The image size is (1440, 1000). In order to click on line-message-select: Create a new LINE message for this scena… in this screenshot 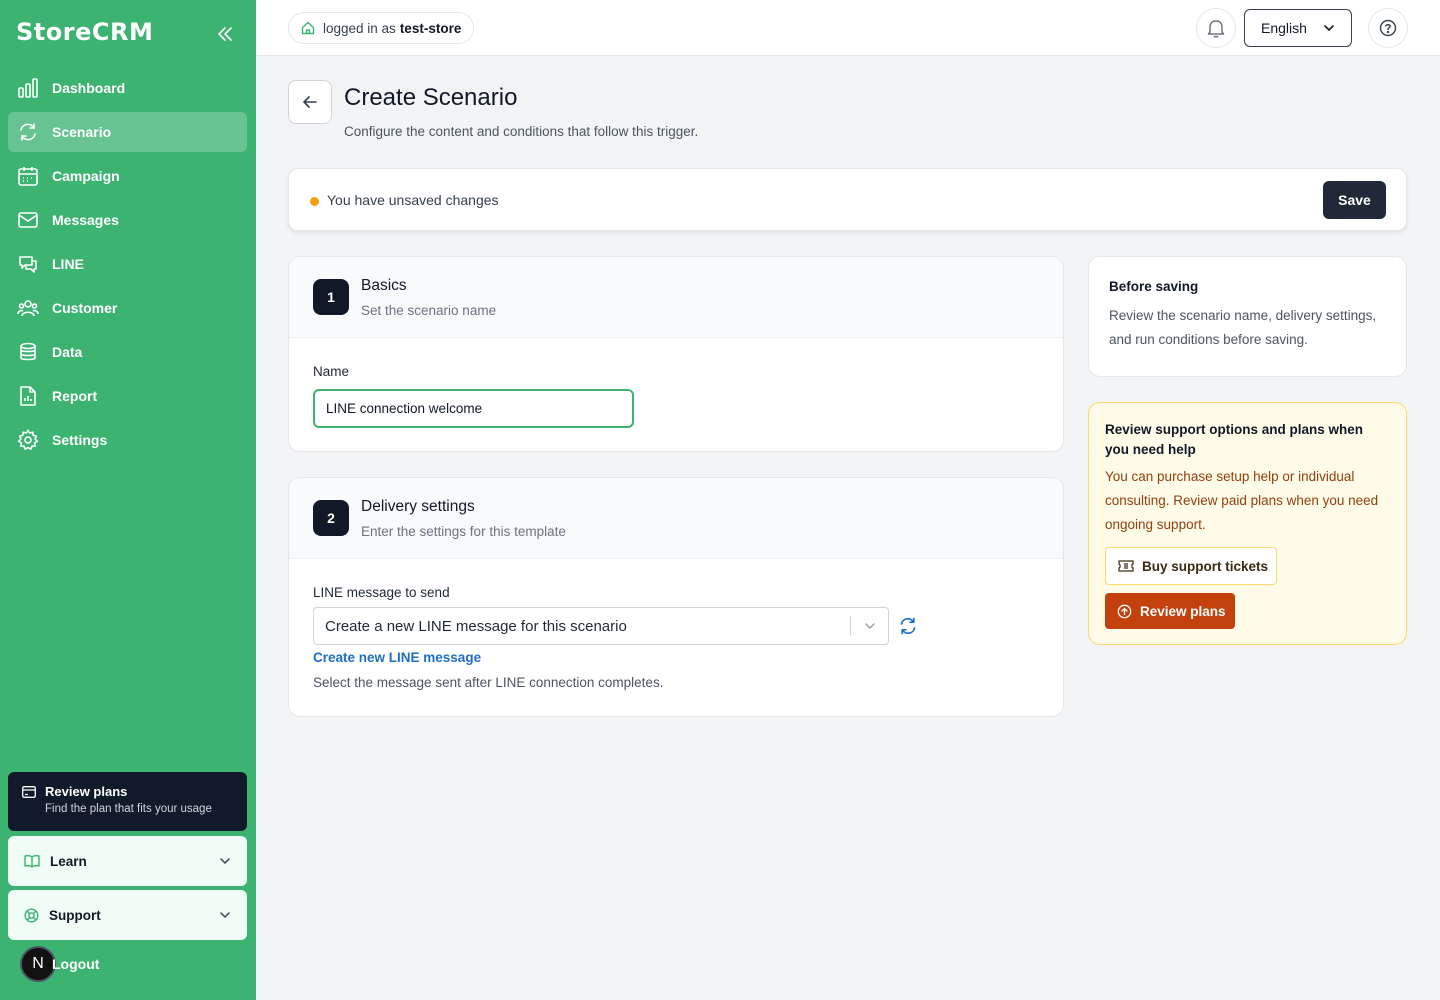, I will do `click(601, 626)`.